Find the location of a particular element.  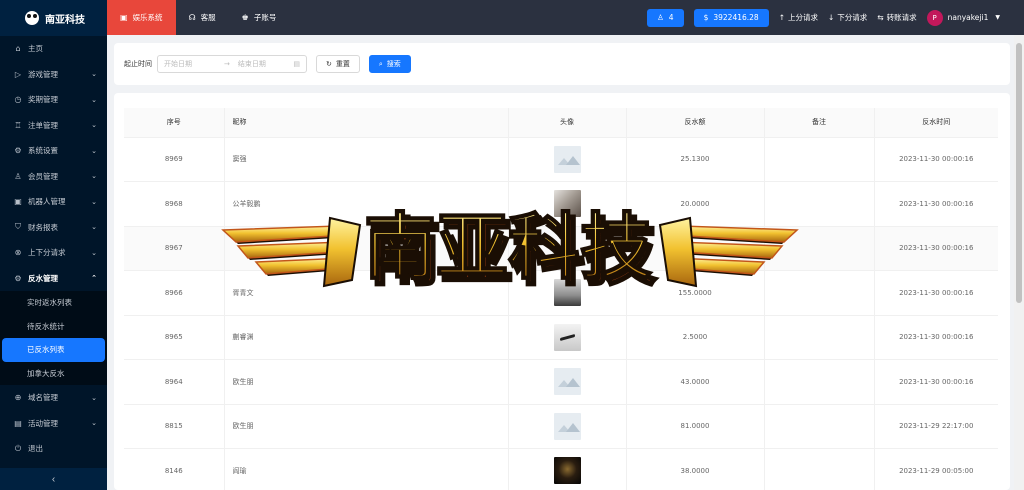

user-menu: P nanyakeji1 ▼ is located at coordinates (963, 17).